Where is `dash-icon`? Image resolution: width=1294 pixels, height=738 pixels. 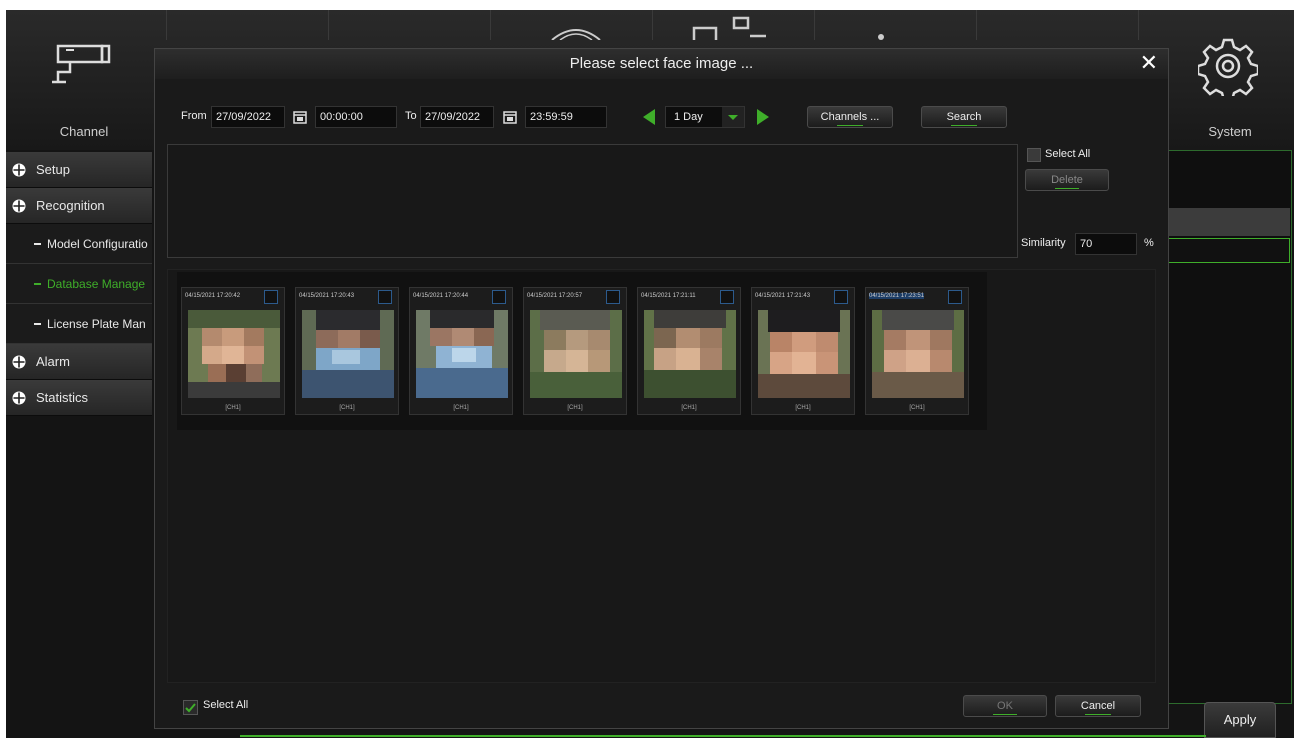 dash-icon is located at coordinates (37, 283).